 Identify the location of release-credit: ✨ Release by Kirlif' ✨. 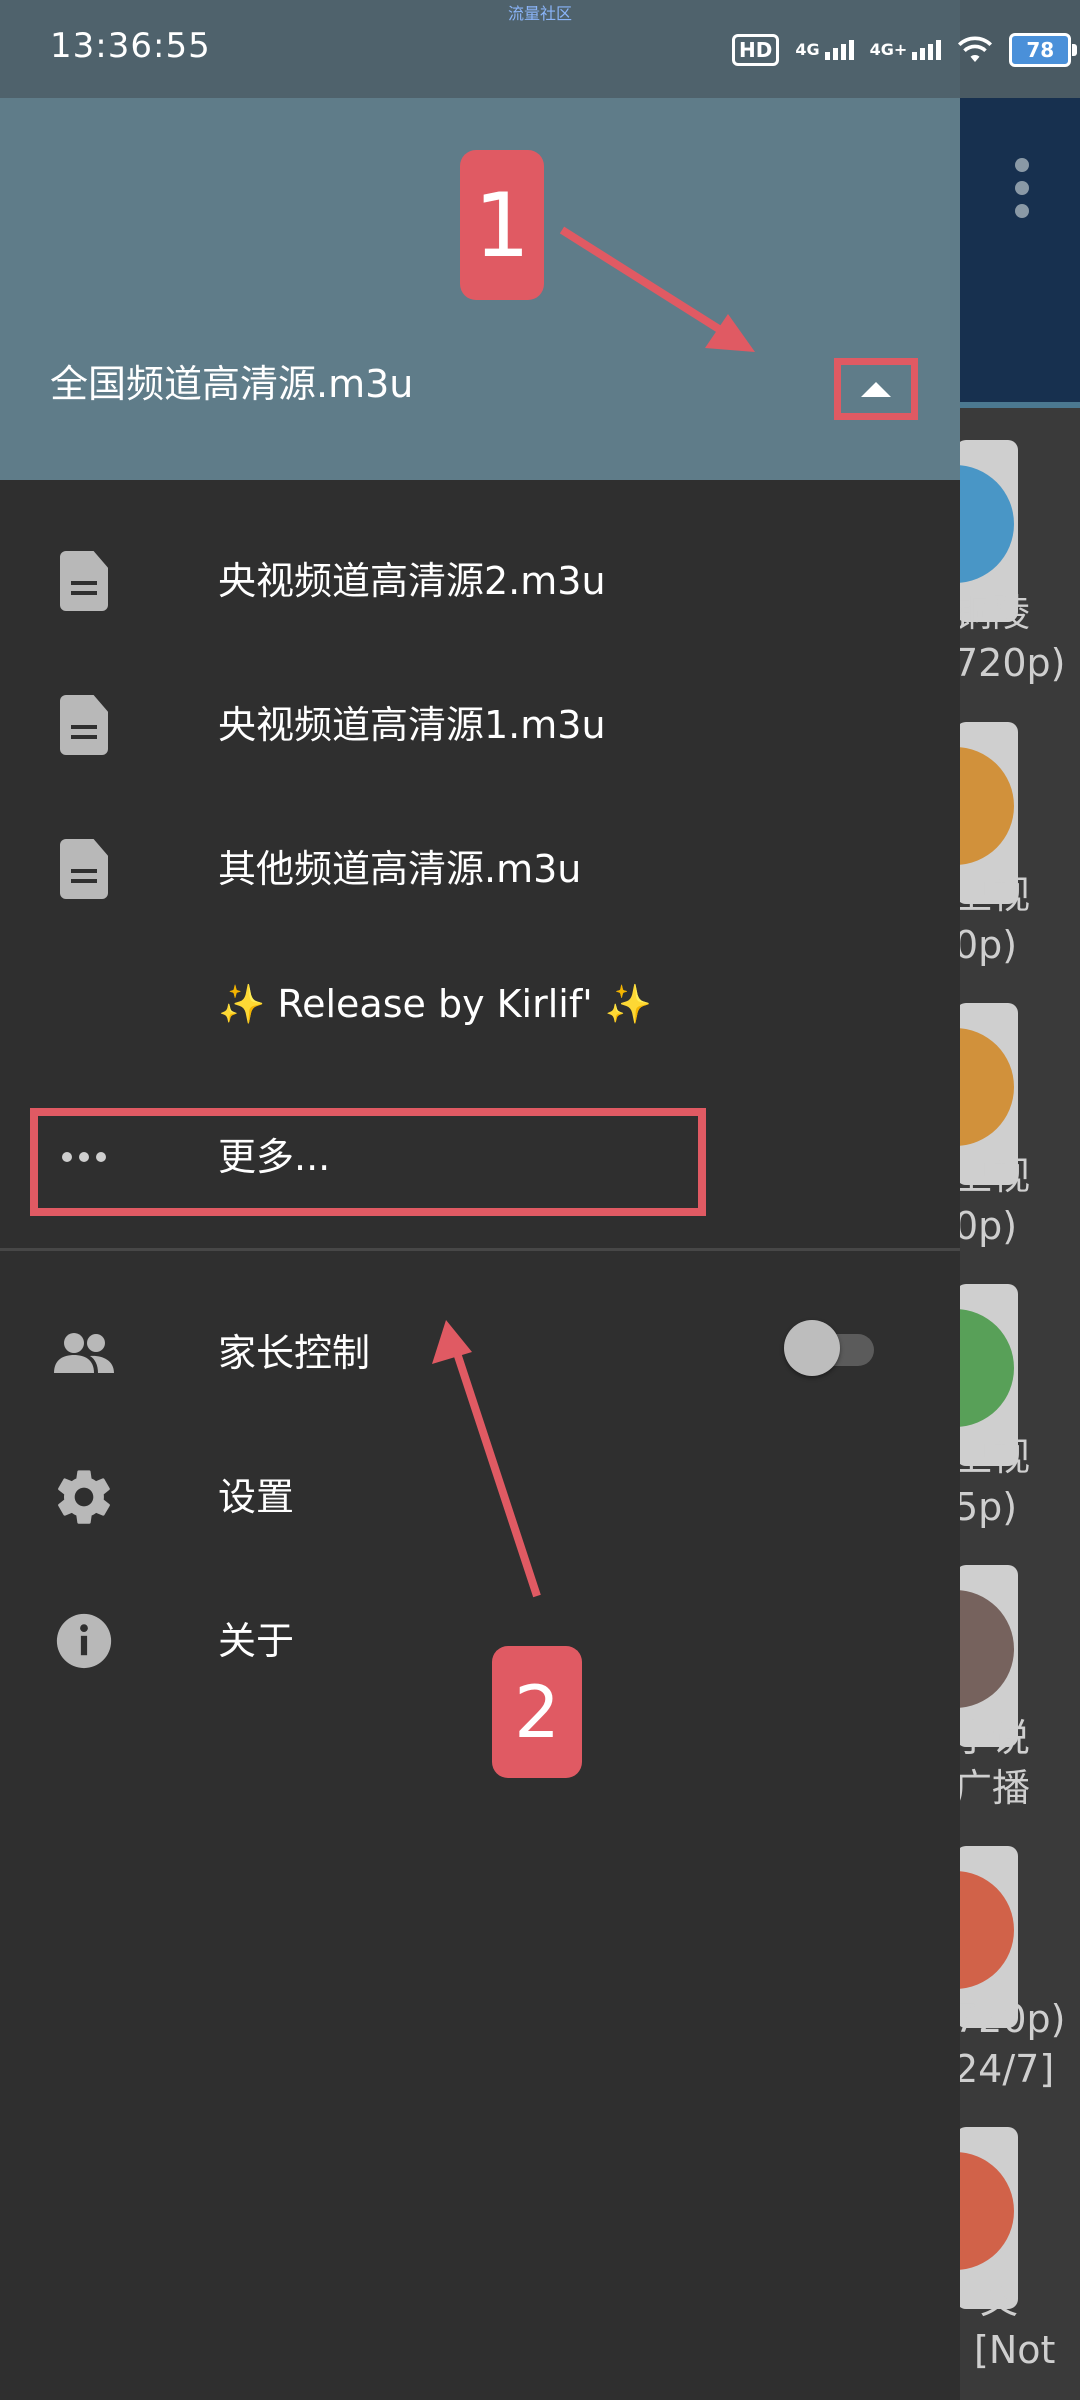
(480, 1007).